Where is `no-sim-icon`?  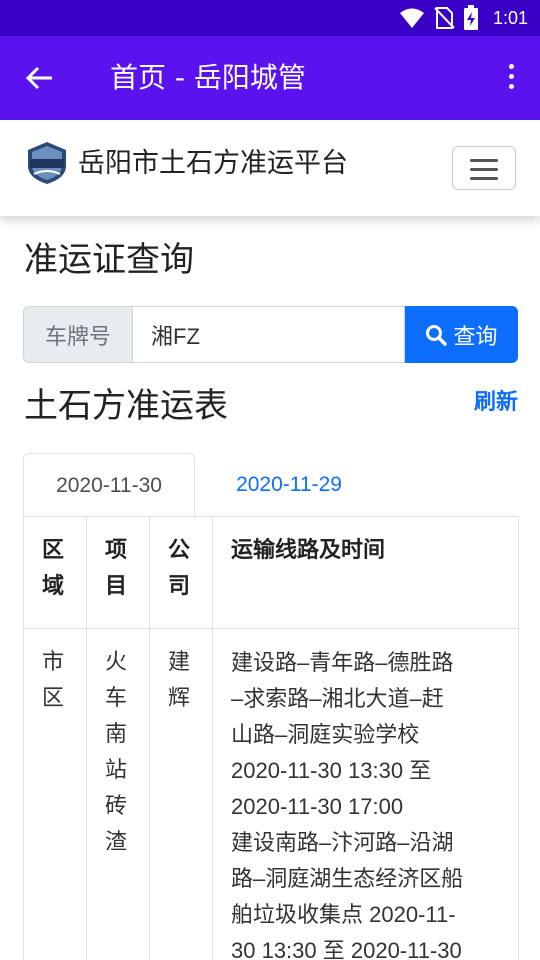 no-sim-icon is located at coordinates (444, 18).